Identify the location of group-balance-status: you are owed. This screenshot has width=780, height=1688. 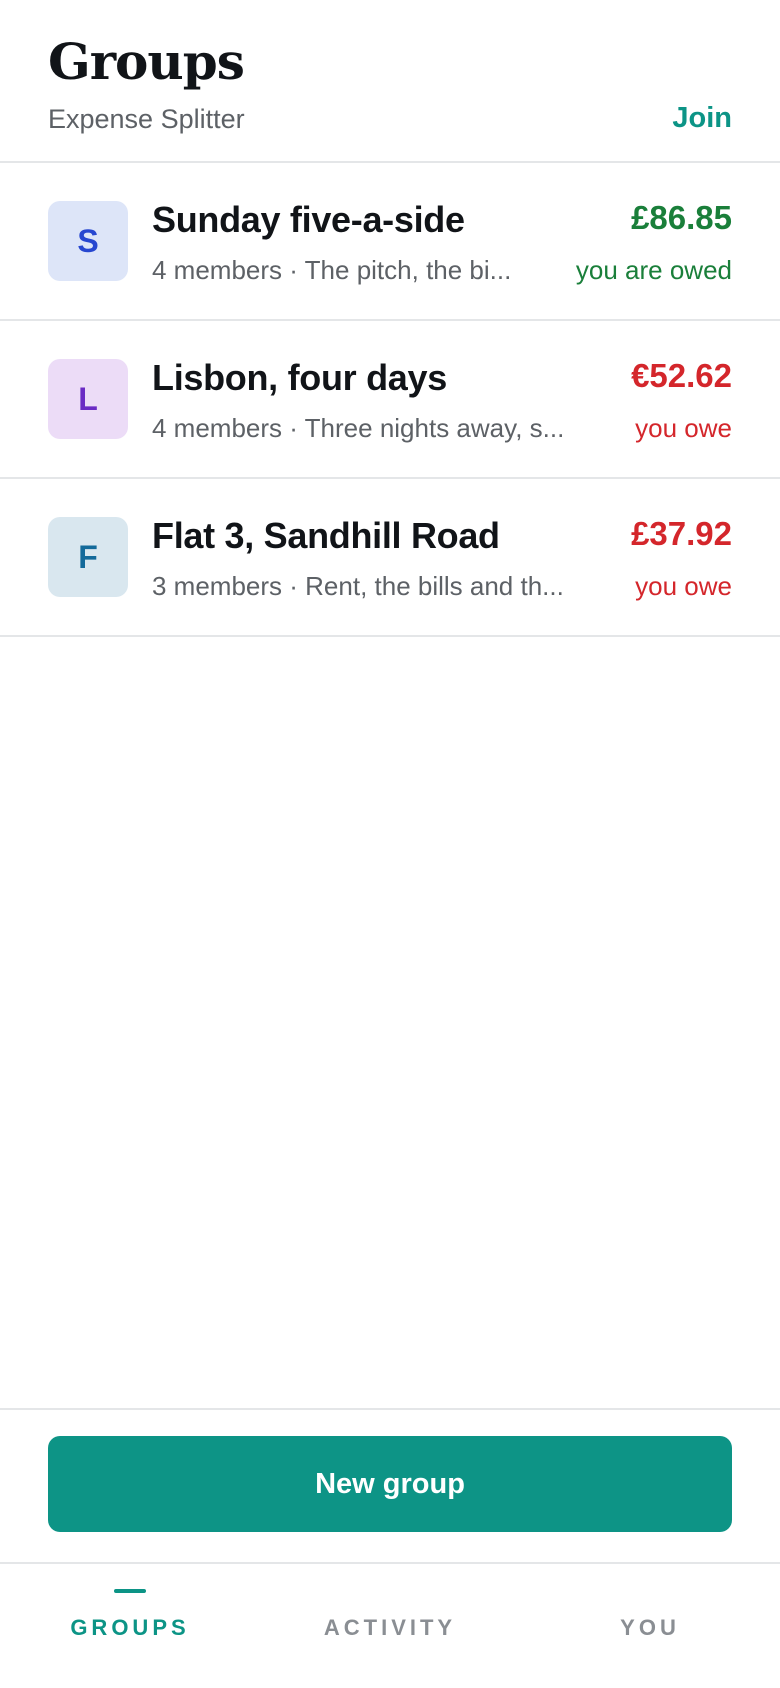
(653, 270).